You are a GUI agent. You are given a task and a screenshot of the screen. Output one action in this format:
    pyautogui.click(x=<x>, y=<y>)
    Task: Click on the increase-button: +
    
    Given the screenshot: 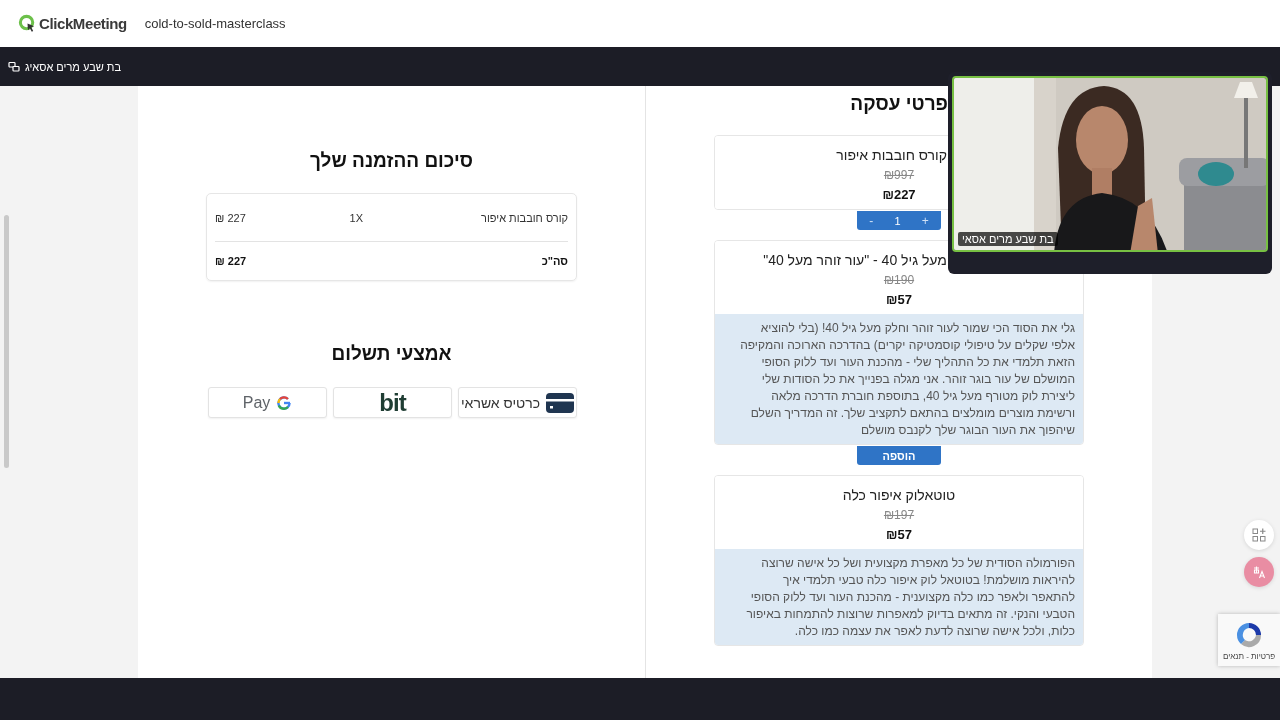 What is the action you would take?
    pyautogui.click(x=925, y=220)
    